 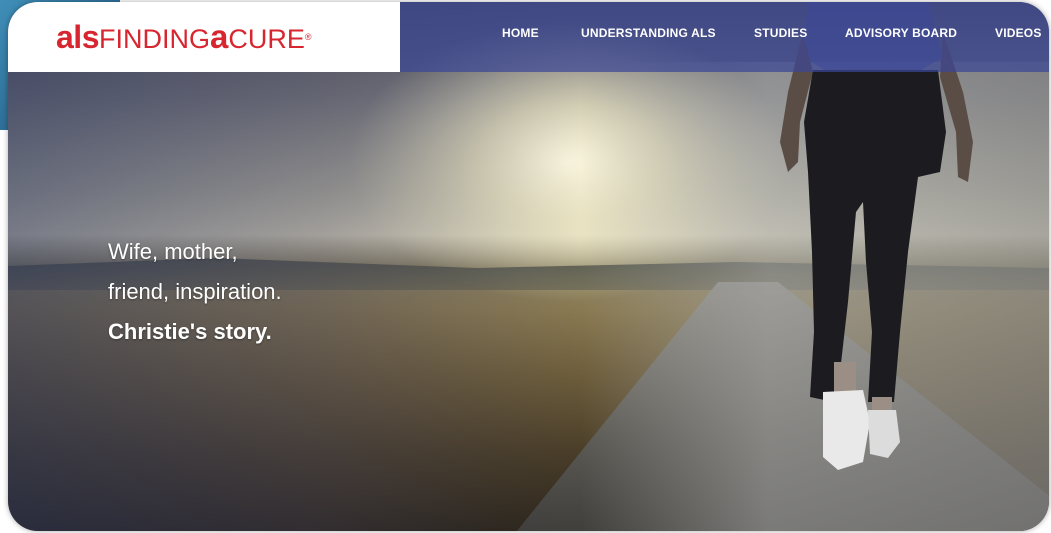 I want to click on logo-a: a, so click(x=219, y=36).